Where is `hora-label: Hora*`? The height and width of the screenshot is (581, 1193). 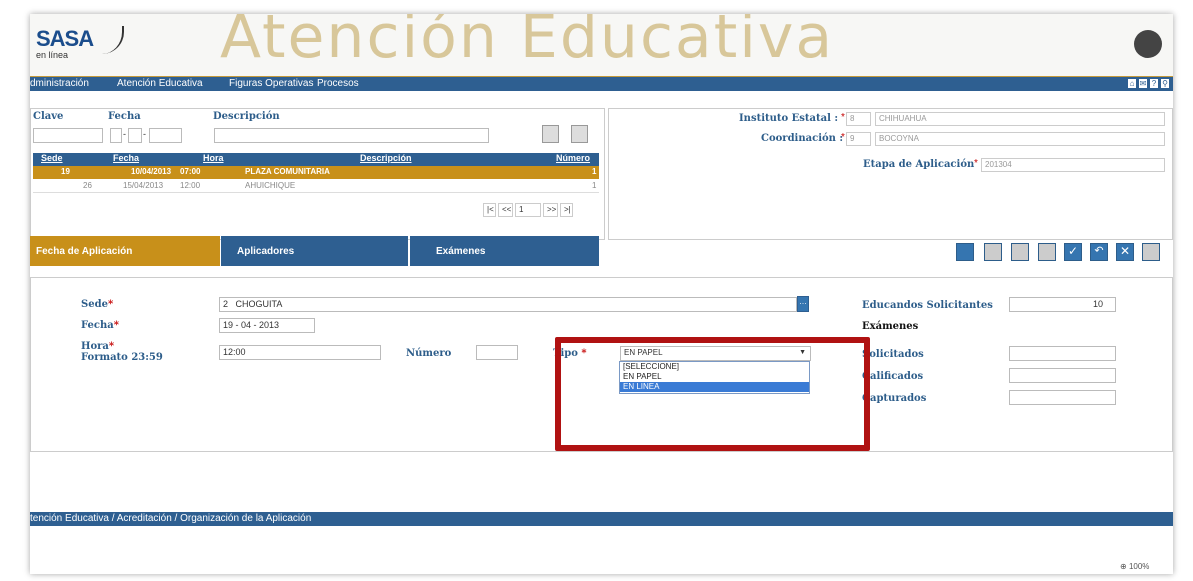
hora-label: Hora* is located at coordinates (98, 346).